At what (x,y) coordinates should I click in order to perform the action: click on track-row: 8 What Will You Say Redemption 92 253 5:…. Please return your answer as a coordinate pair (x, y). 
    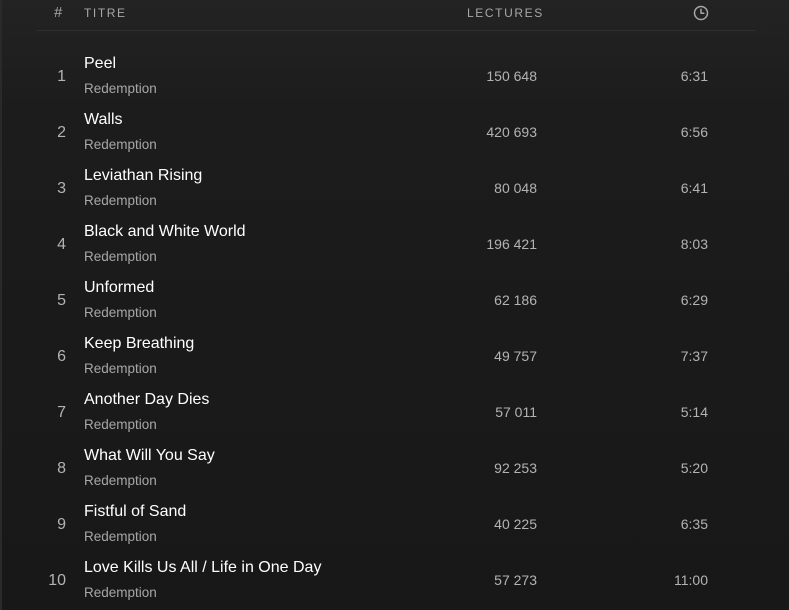
    Looking at the image, I should click on (394, 468).